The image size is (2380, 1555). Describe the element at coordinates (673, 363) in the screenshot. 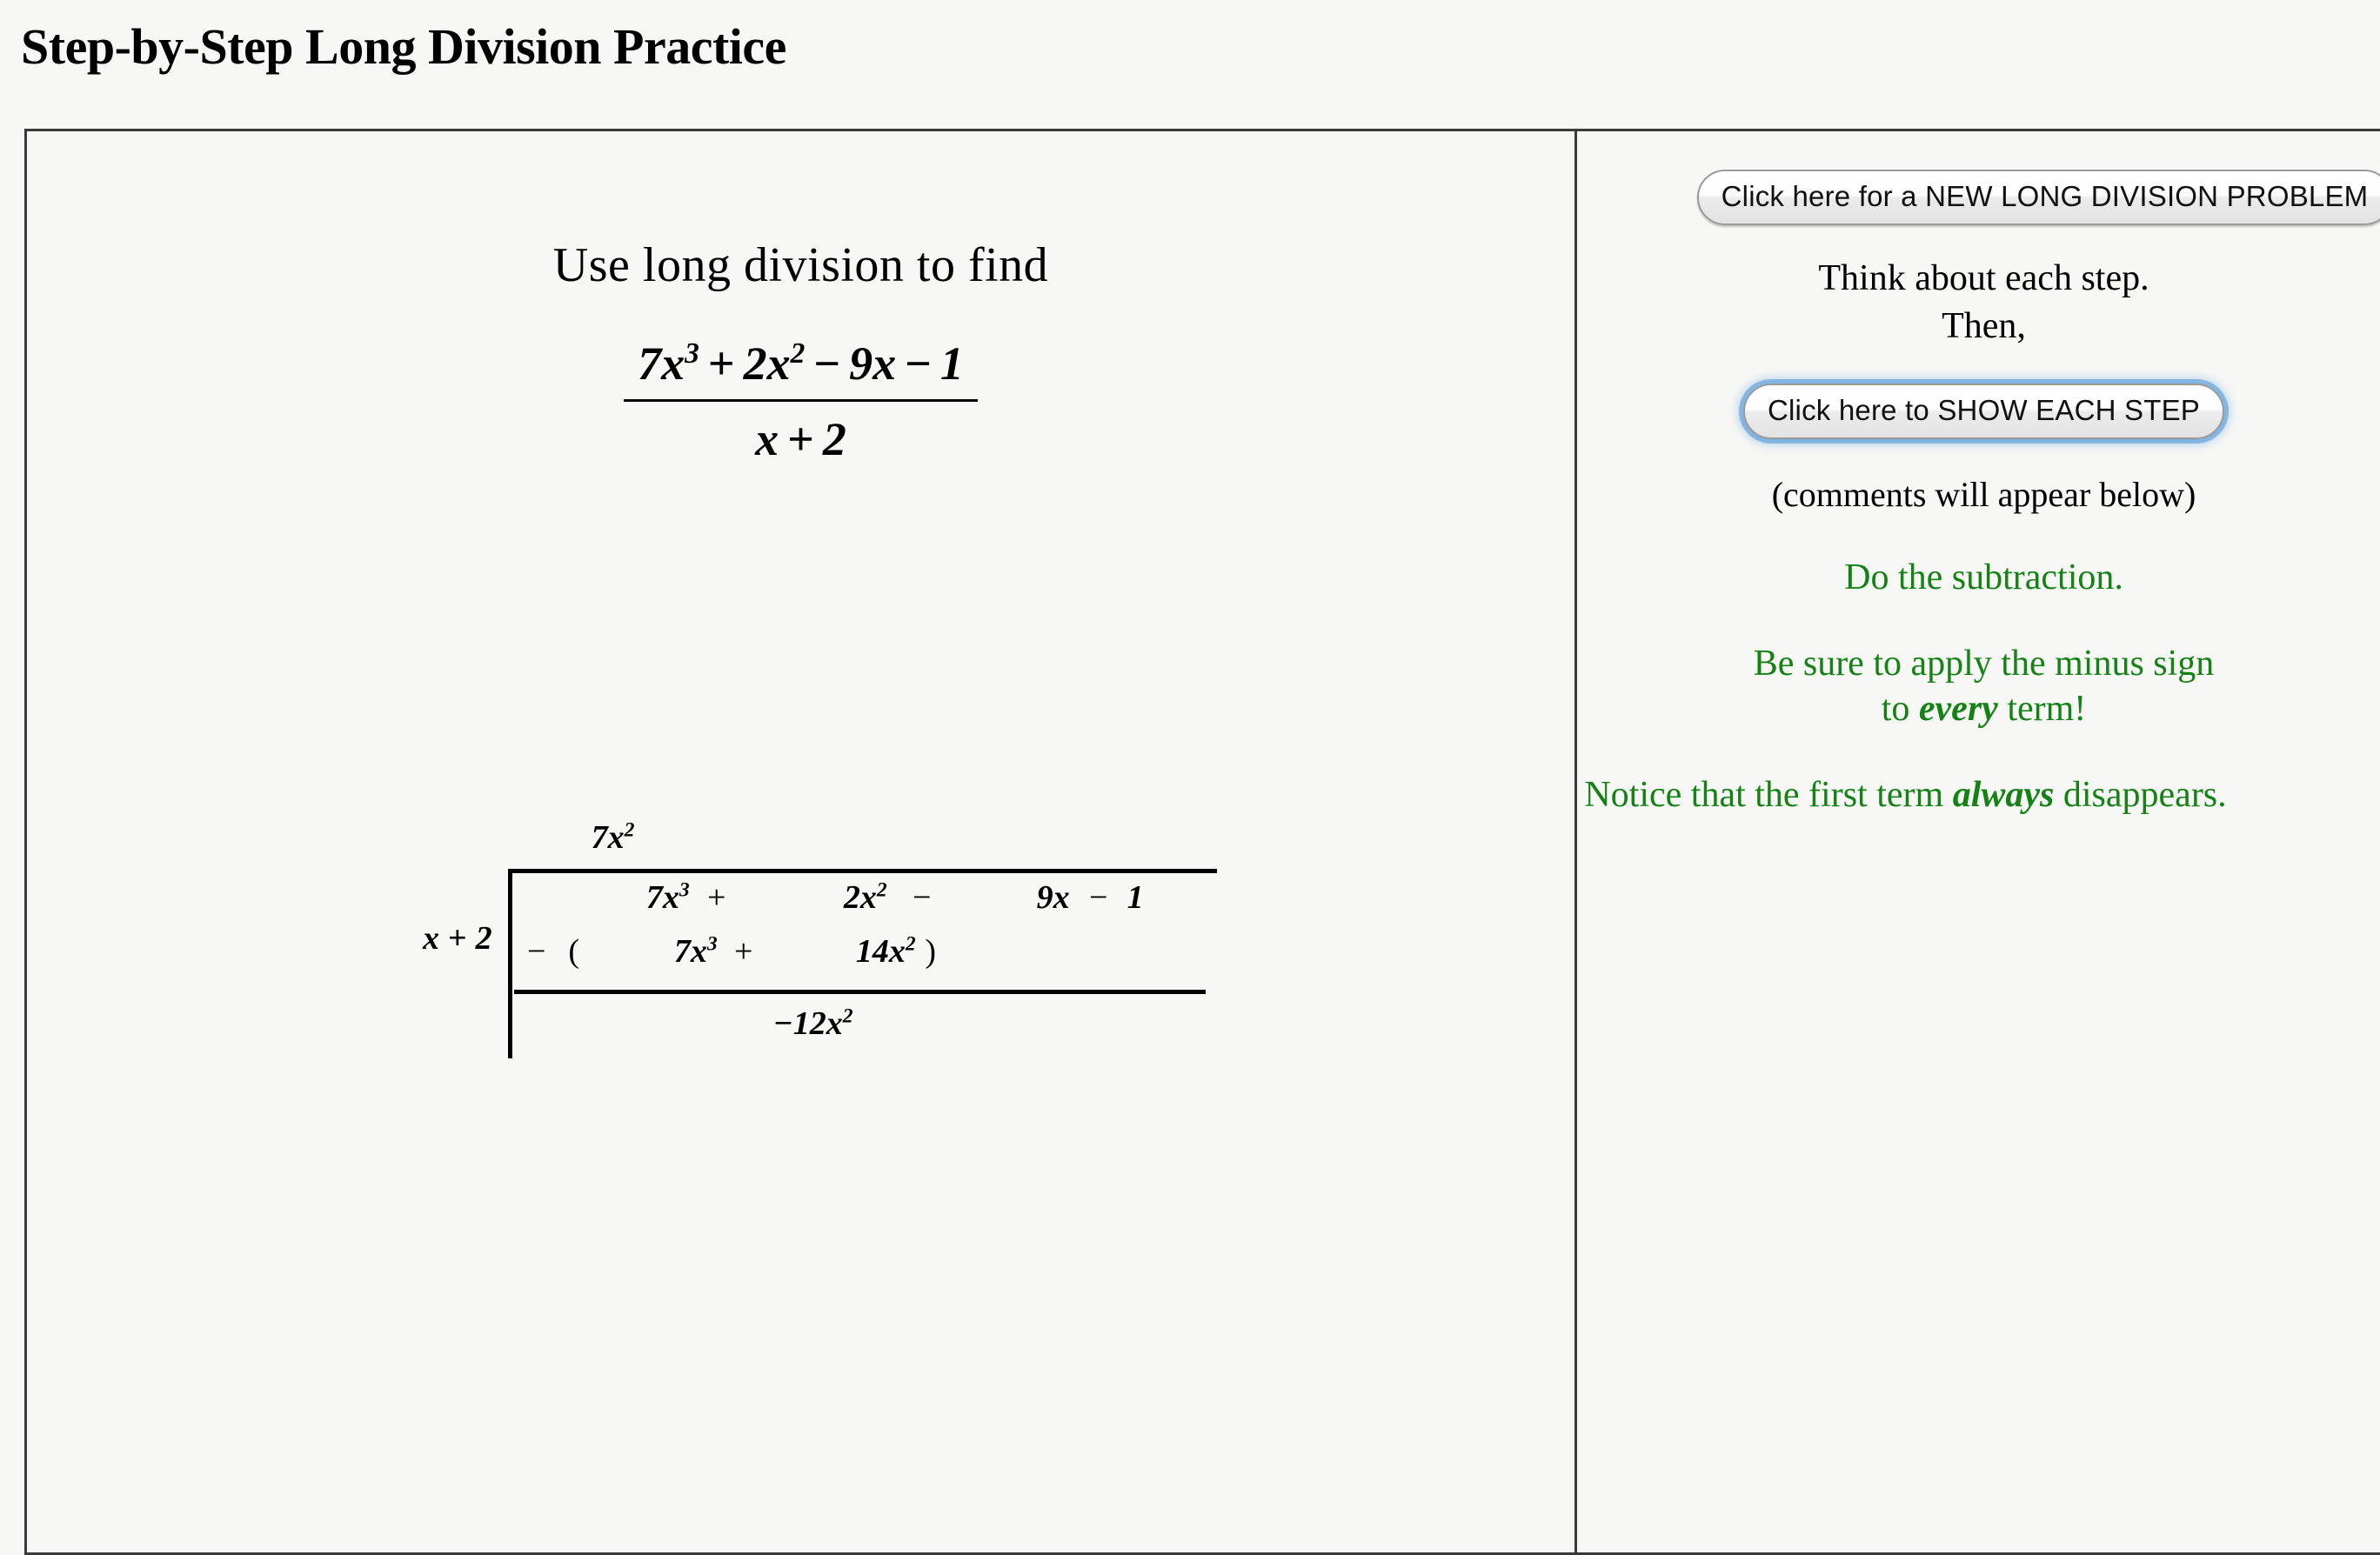

I see `numer-t1-var: x` at that location.